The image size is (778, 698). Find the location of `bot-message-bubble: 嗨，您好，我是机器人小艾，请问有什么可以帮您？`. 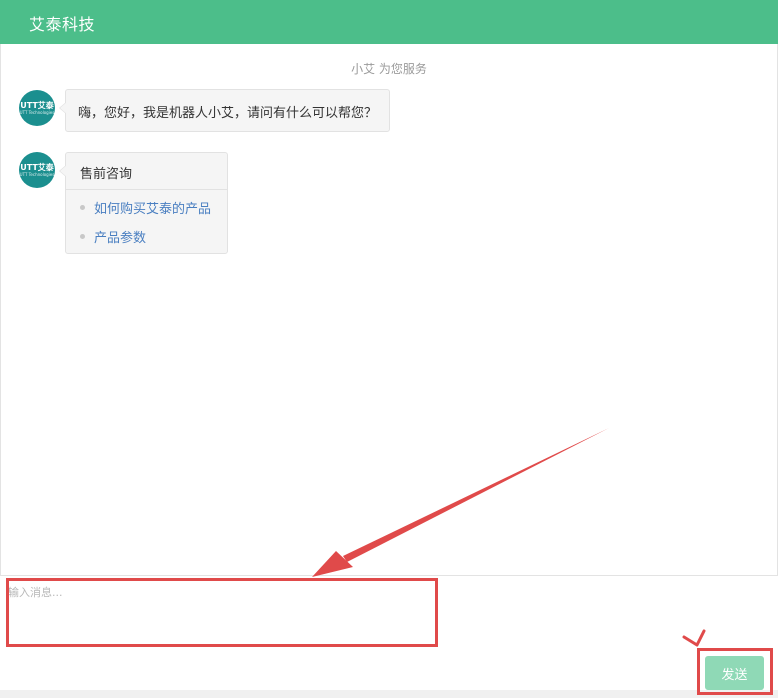

bot-message-bubble: 嗨，您好，我是机器人小艾，请问有什么可以帮您？ is located at coordinates (224, 110).